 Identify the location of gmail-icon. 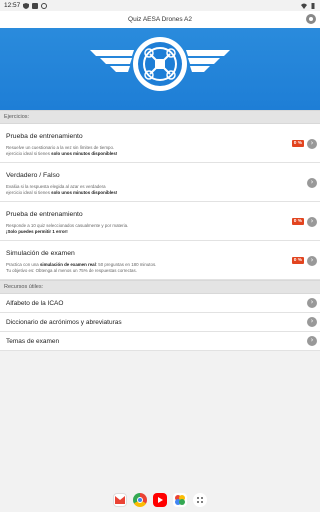
(120, 500).